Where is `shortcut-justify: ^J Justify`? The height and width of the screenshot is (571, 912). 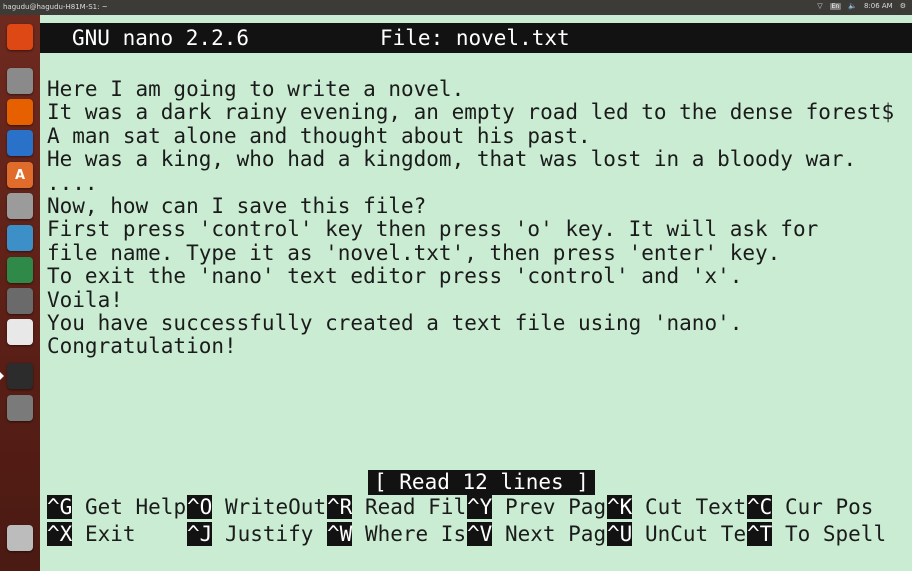 shortcut-justify: ^J Justify is located at coordinates (250, 534).